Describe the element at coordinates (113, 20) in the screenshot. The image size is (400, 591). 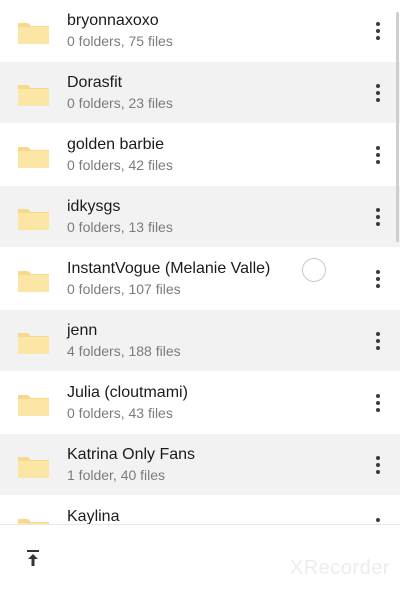
I see `folder-name: bryonnaxoxo` at that location.